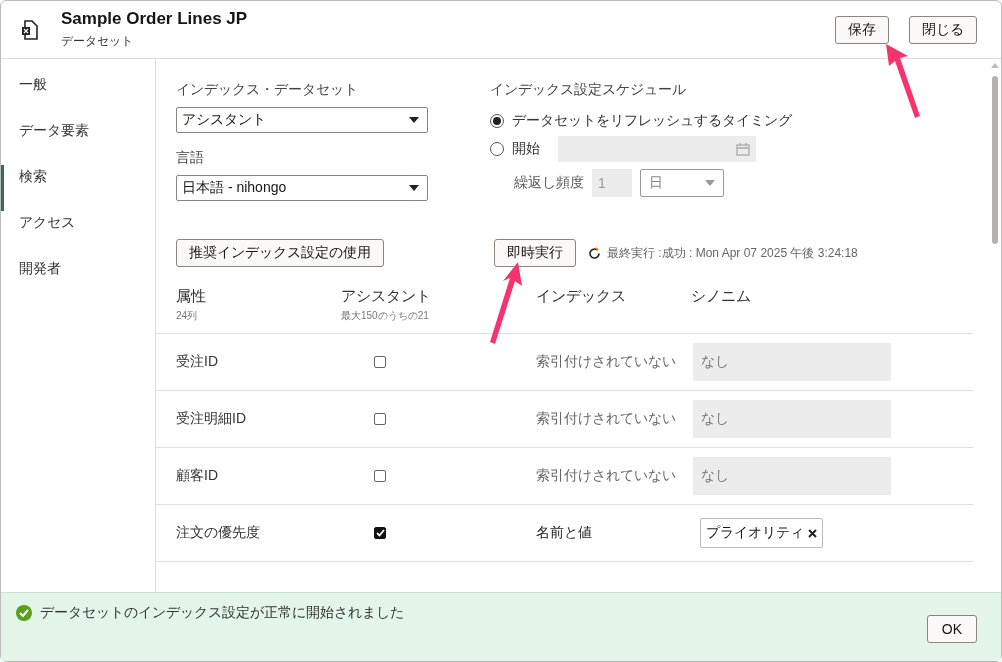  Describe the element at coordinates (97, 41) in the screenshot. I see `window-subtitle: データセット` at that location.